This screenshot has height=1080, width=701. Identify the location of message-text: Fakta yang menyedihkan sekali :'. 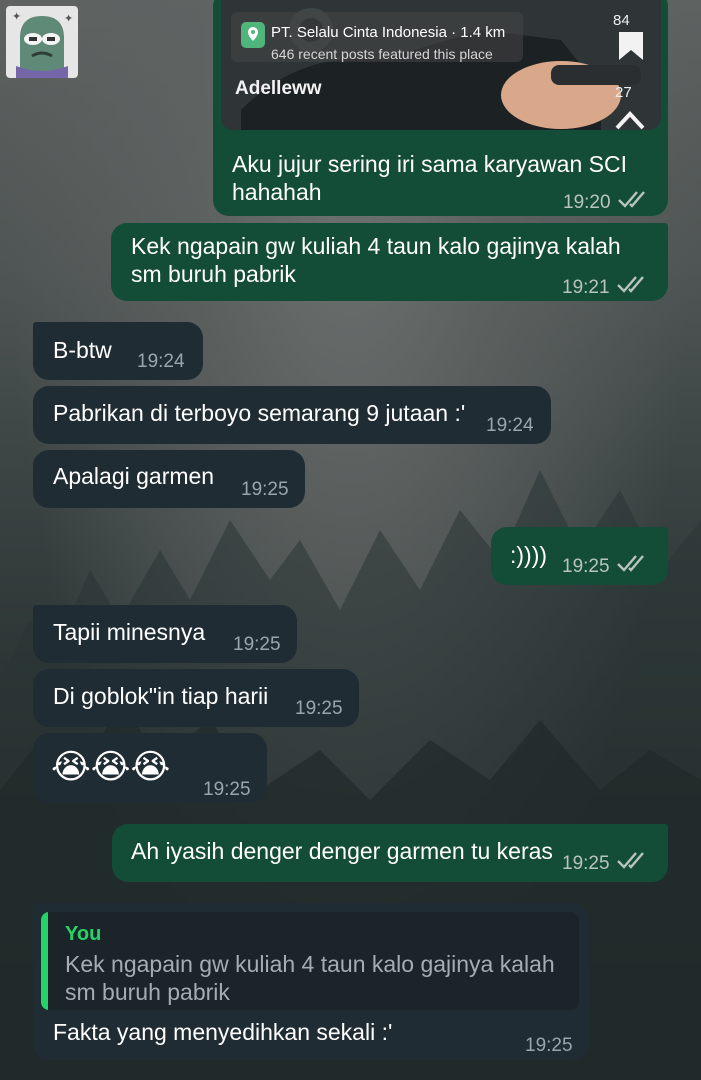
(223, 1032).